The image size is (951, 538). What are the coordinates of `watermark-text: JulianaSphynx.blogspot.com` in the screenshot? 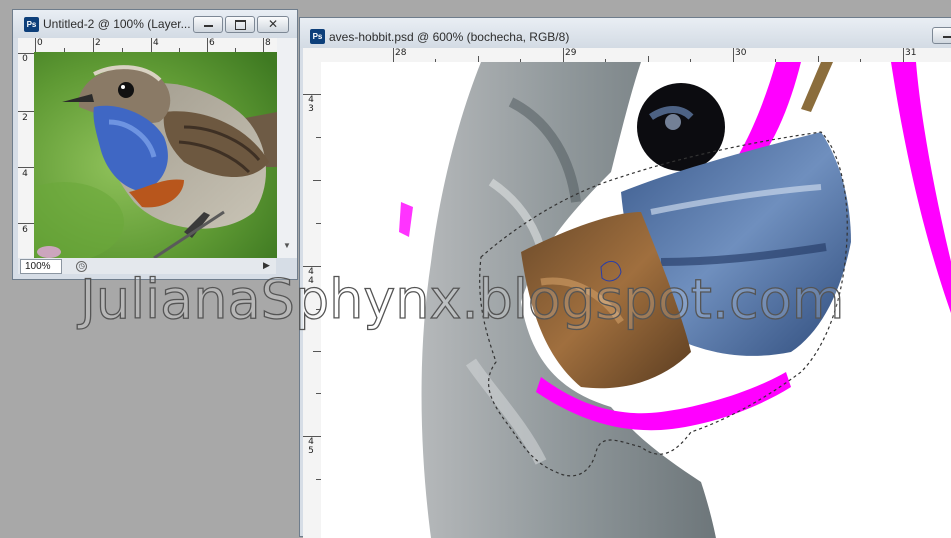 It's located at (462, 299).